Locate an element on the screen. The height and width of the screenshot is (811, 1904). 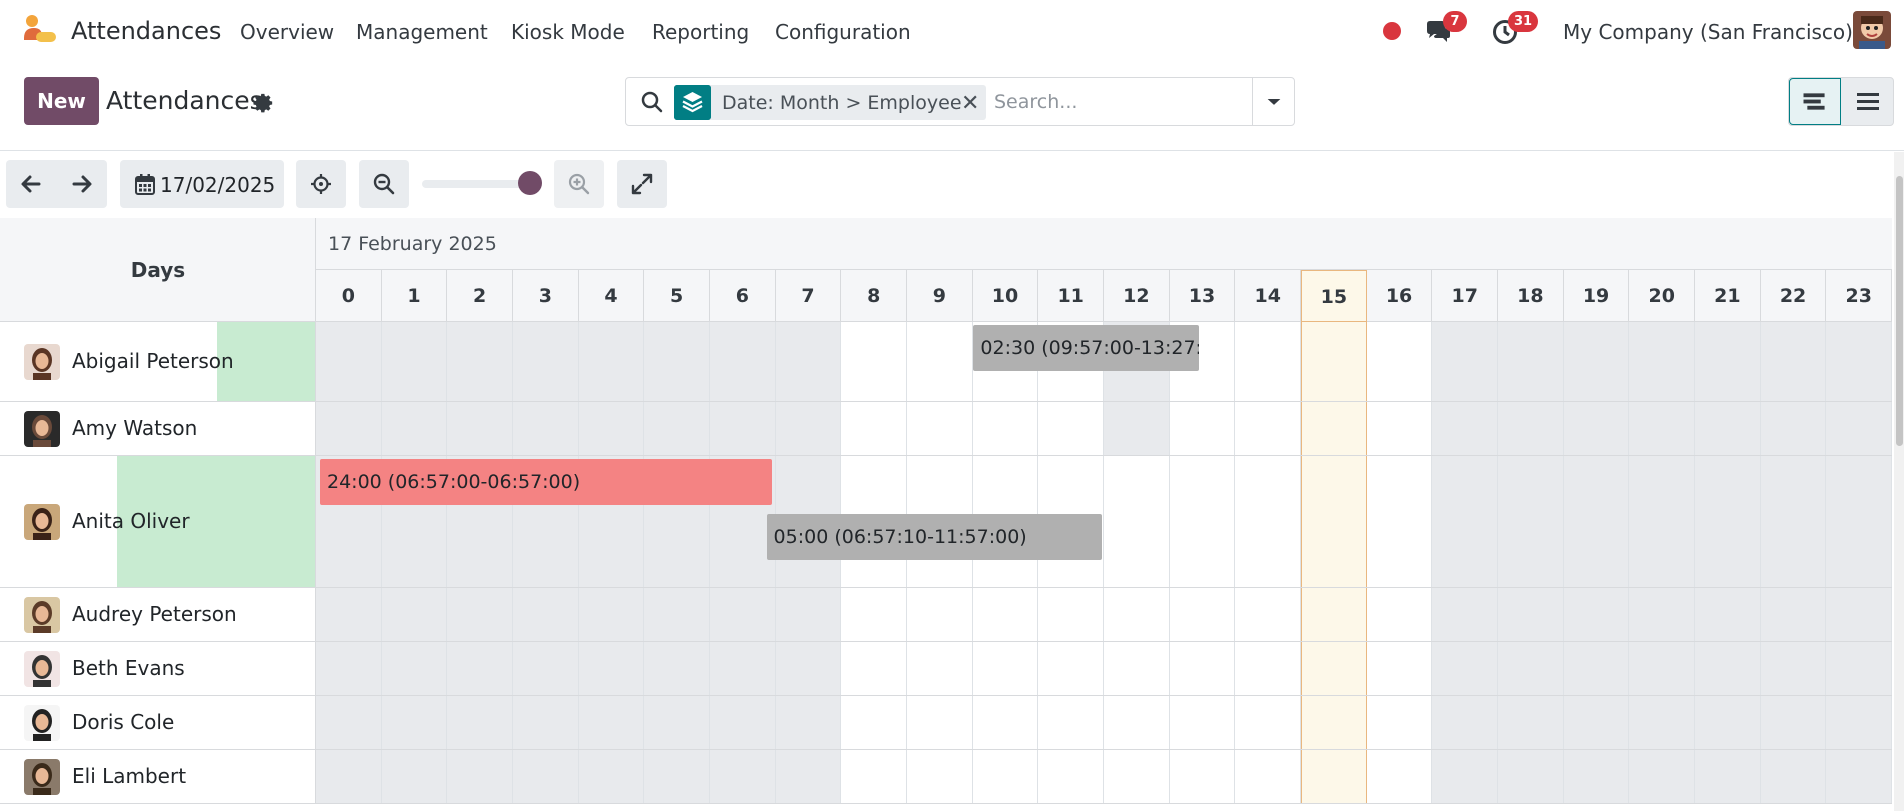
search-options-dropdown-icon is located at coordinates (1273, 101).